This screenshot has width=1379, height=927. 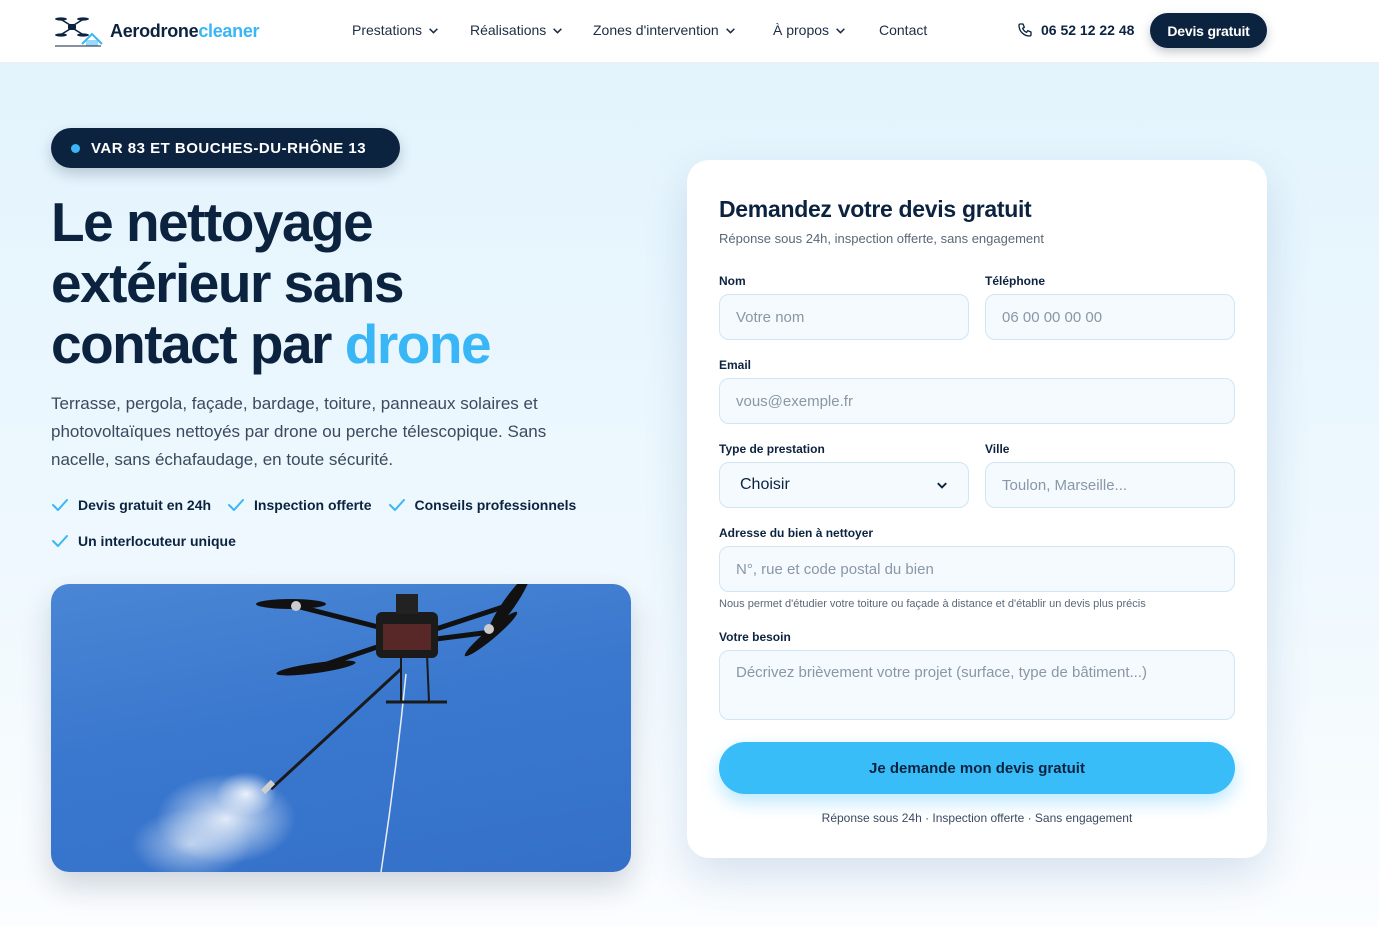 What do you see at coordinates (1208, 30) in the screenshot?
I see `header-quote-button: Devis gratuit` at bounding box center [1208, 30].